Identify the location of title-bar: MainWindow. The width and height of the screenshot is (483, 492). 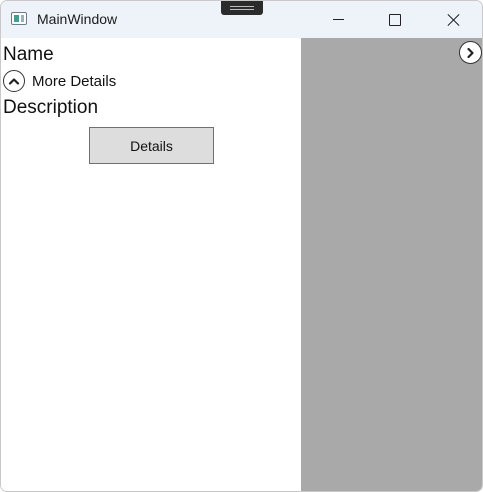
(241, 19).